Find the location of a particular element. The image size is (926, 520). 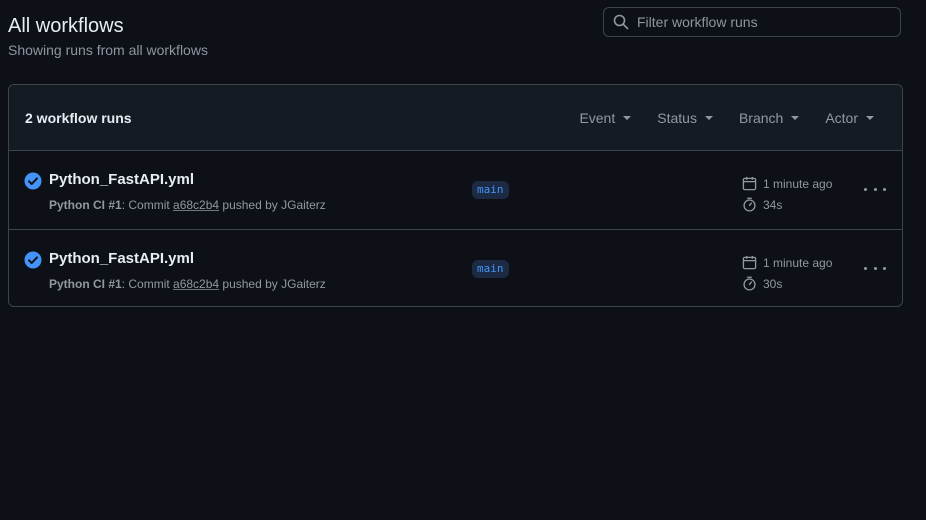

search-icon is located at coordinates (621, 22).